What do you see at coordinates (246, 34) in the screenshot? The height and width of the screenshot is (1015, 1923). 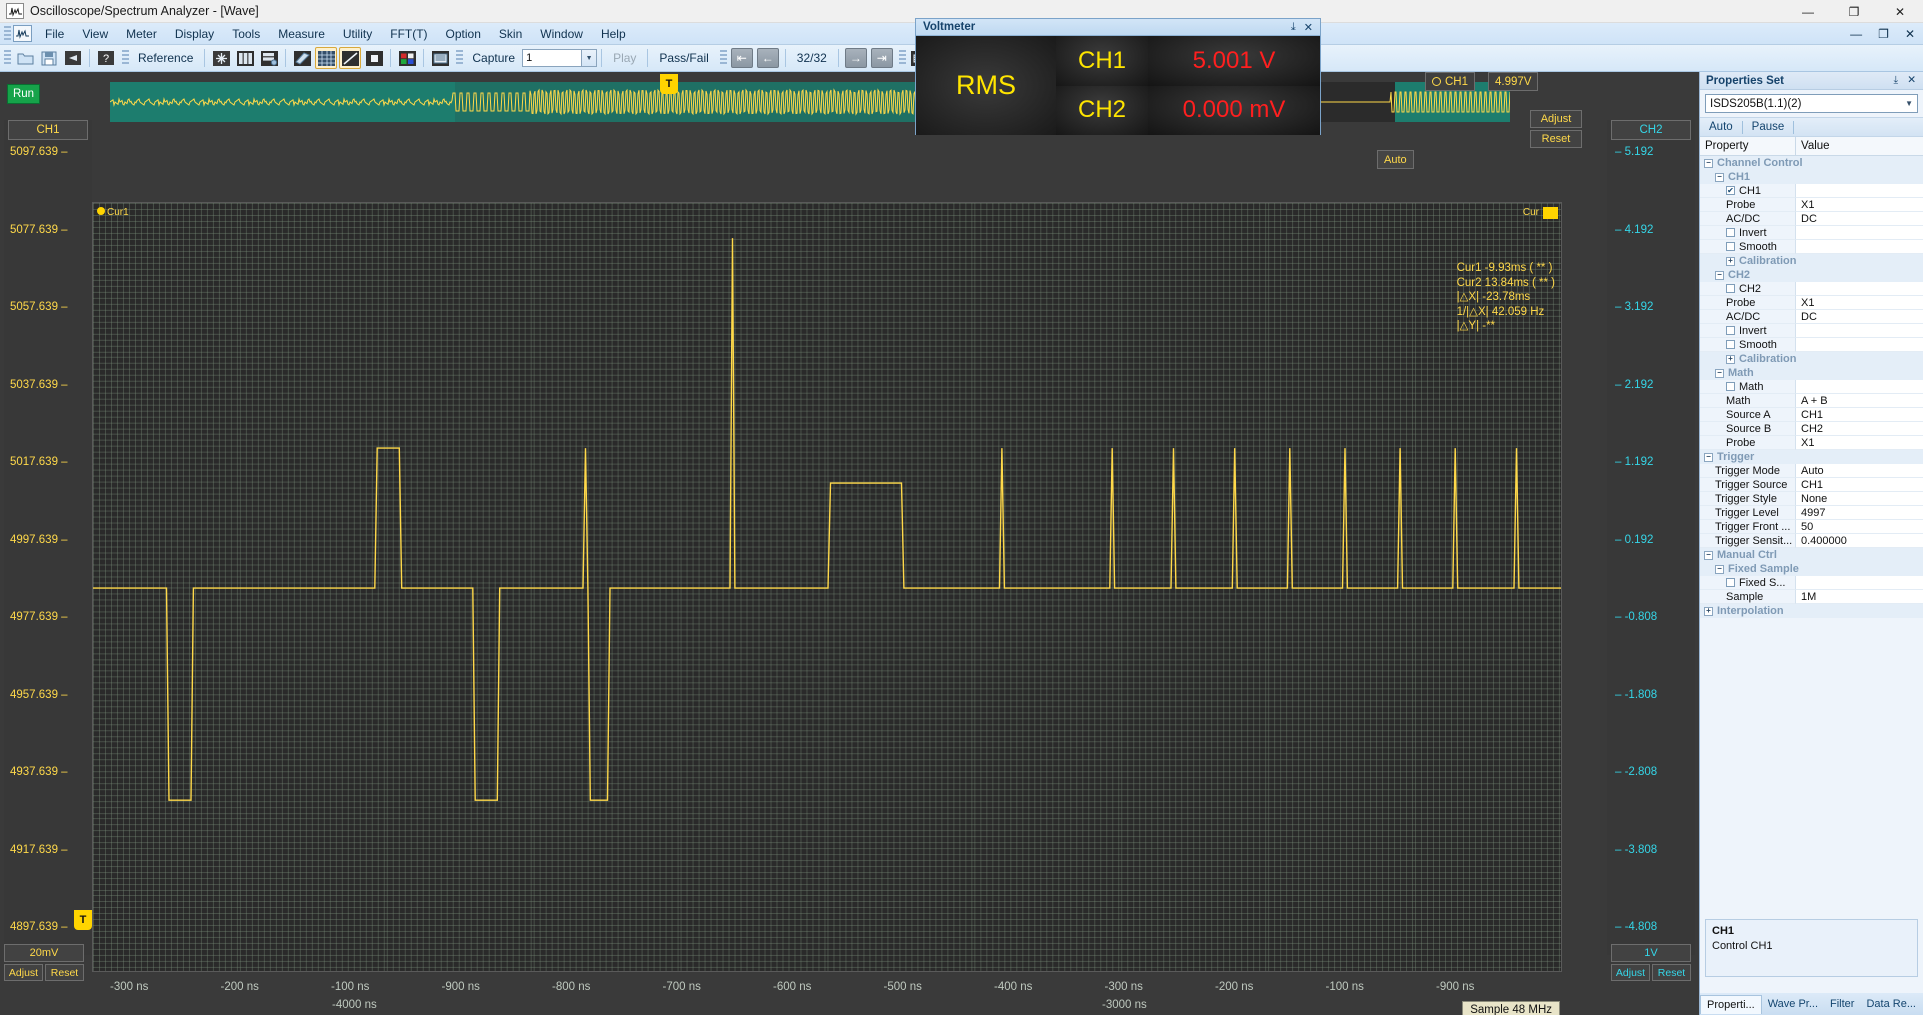 I see `menu-item-tools: Tools` at bounding box center [246, 34].